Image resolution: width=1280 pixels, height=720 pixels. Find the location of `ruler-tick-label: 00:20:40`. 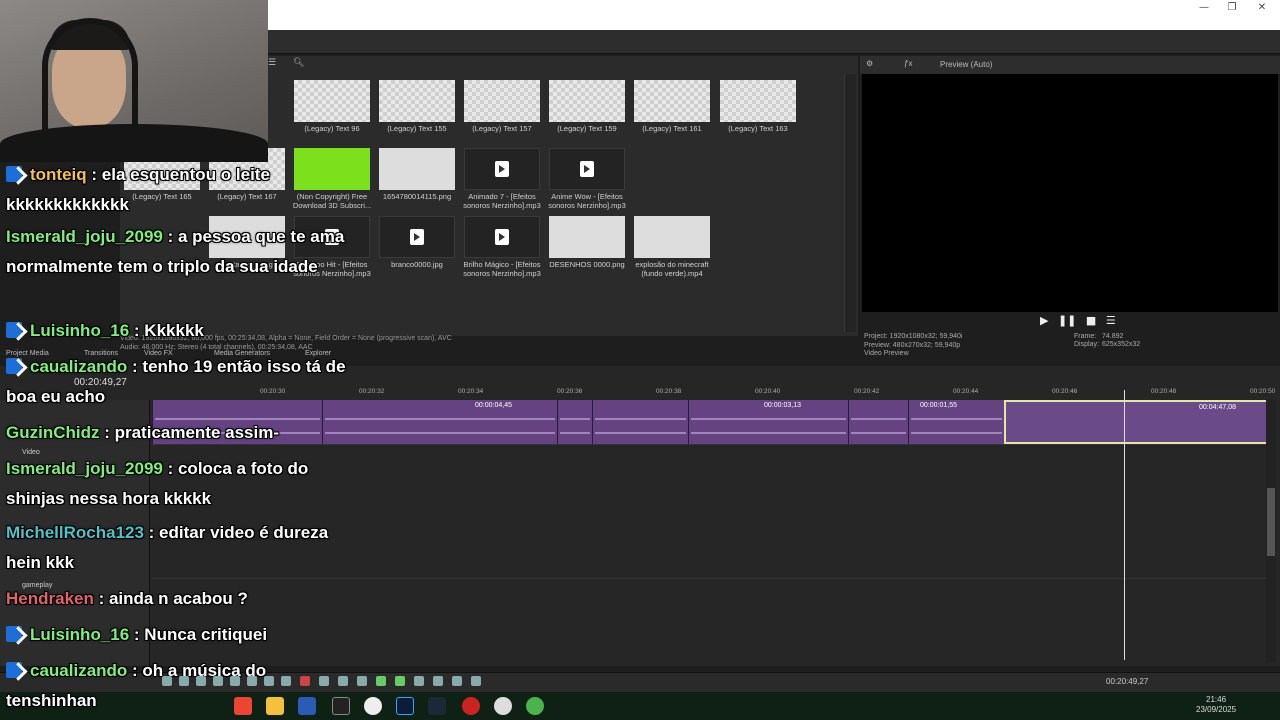

ruler-tick-label: 00:20:40 is located at coordinates (768, 391).